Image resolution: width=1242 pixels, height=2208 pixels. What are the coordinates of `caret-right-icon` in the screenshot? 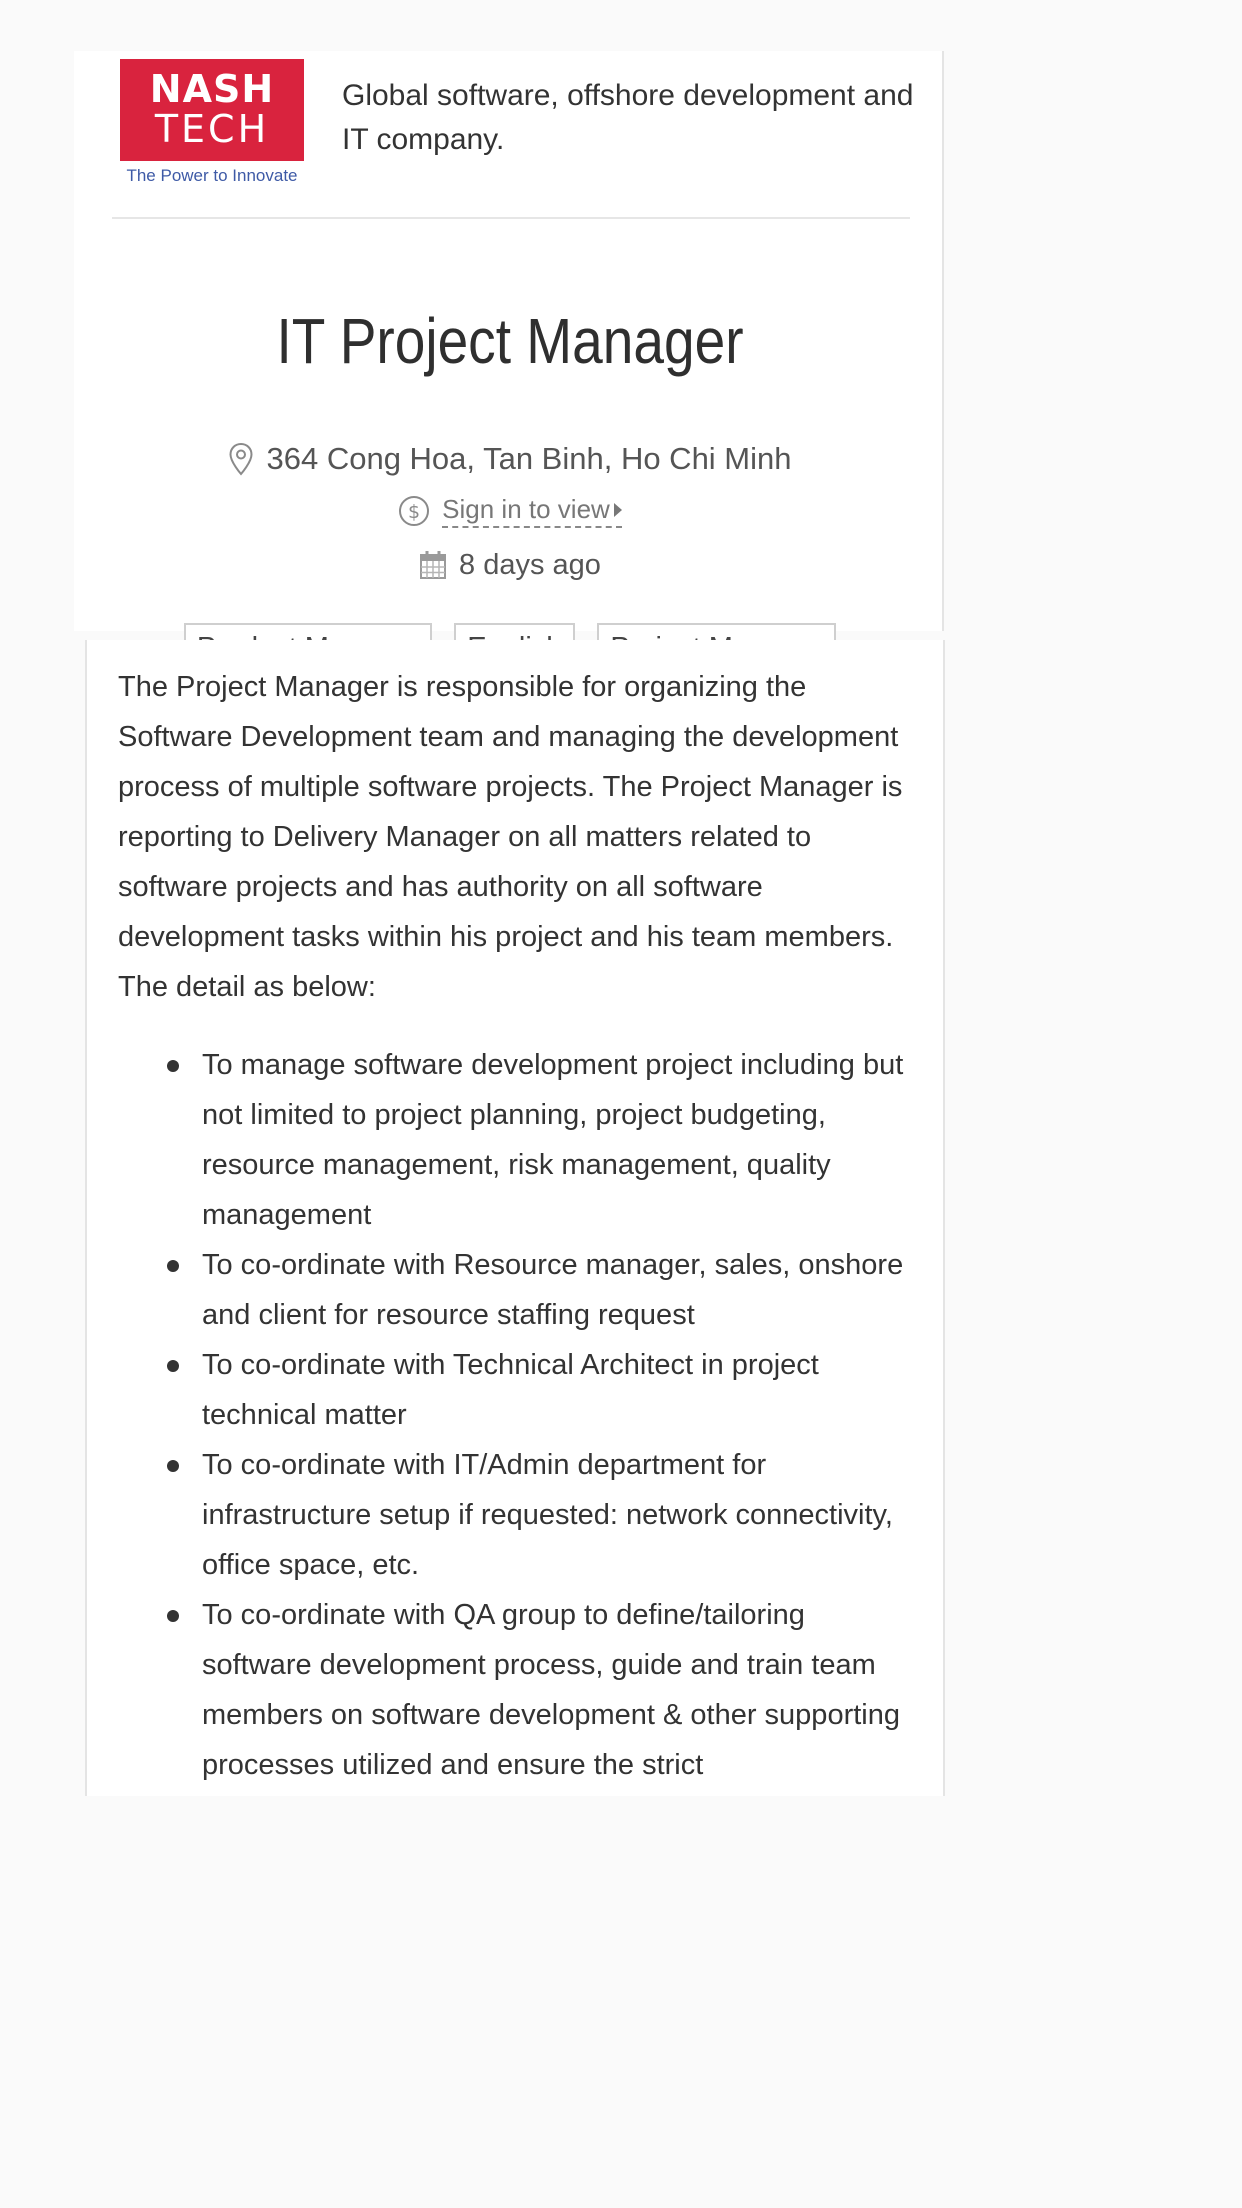 It's located at (617, 509).